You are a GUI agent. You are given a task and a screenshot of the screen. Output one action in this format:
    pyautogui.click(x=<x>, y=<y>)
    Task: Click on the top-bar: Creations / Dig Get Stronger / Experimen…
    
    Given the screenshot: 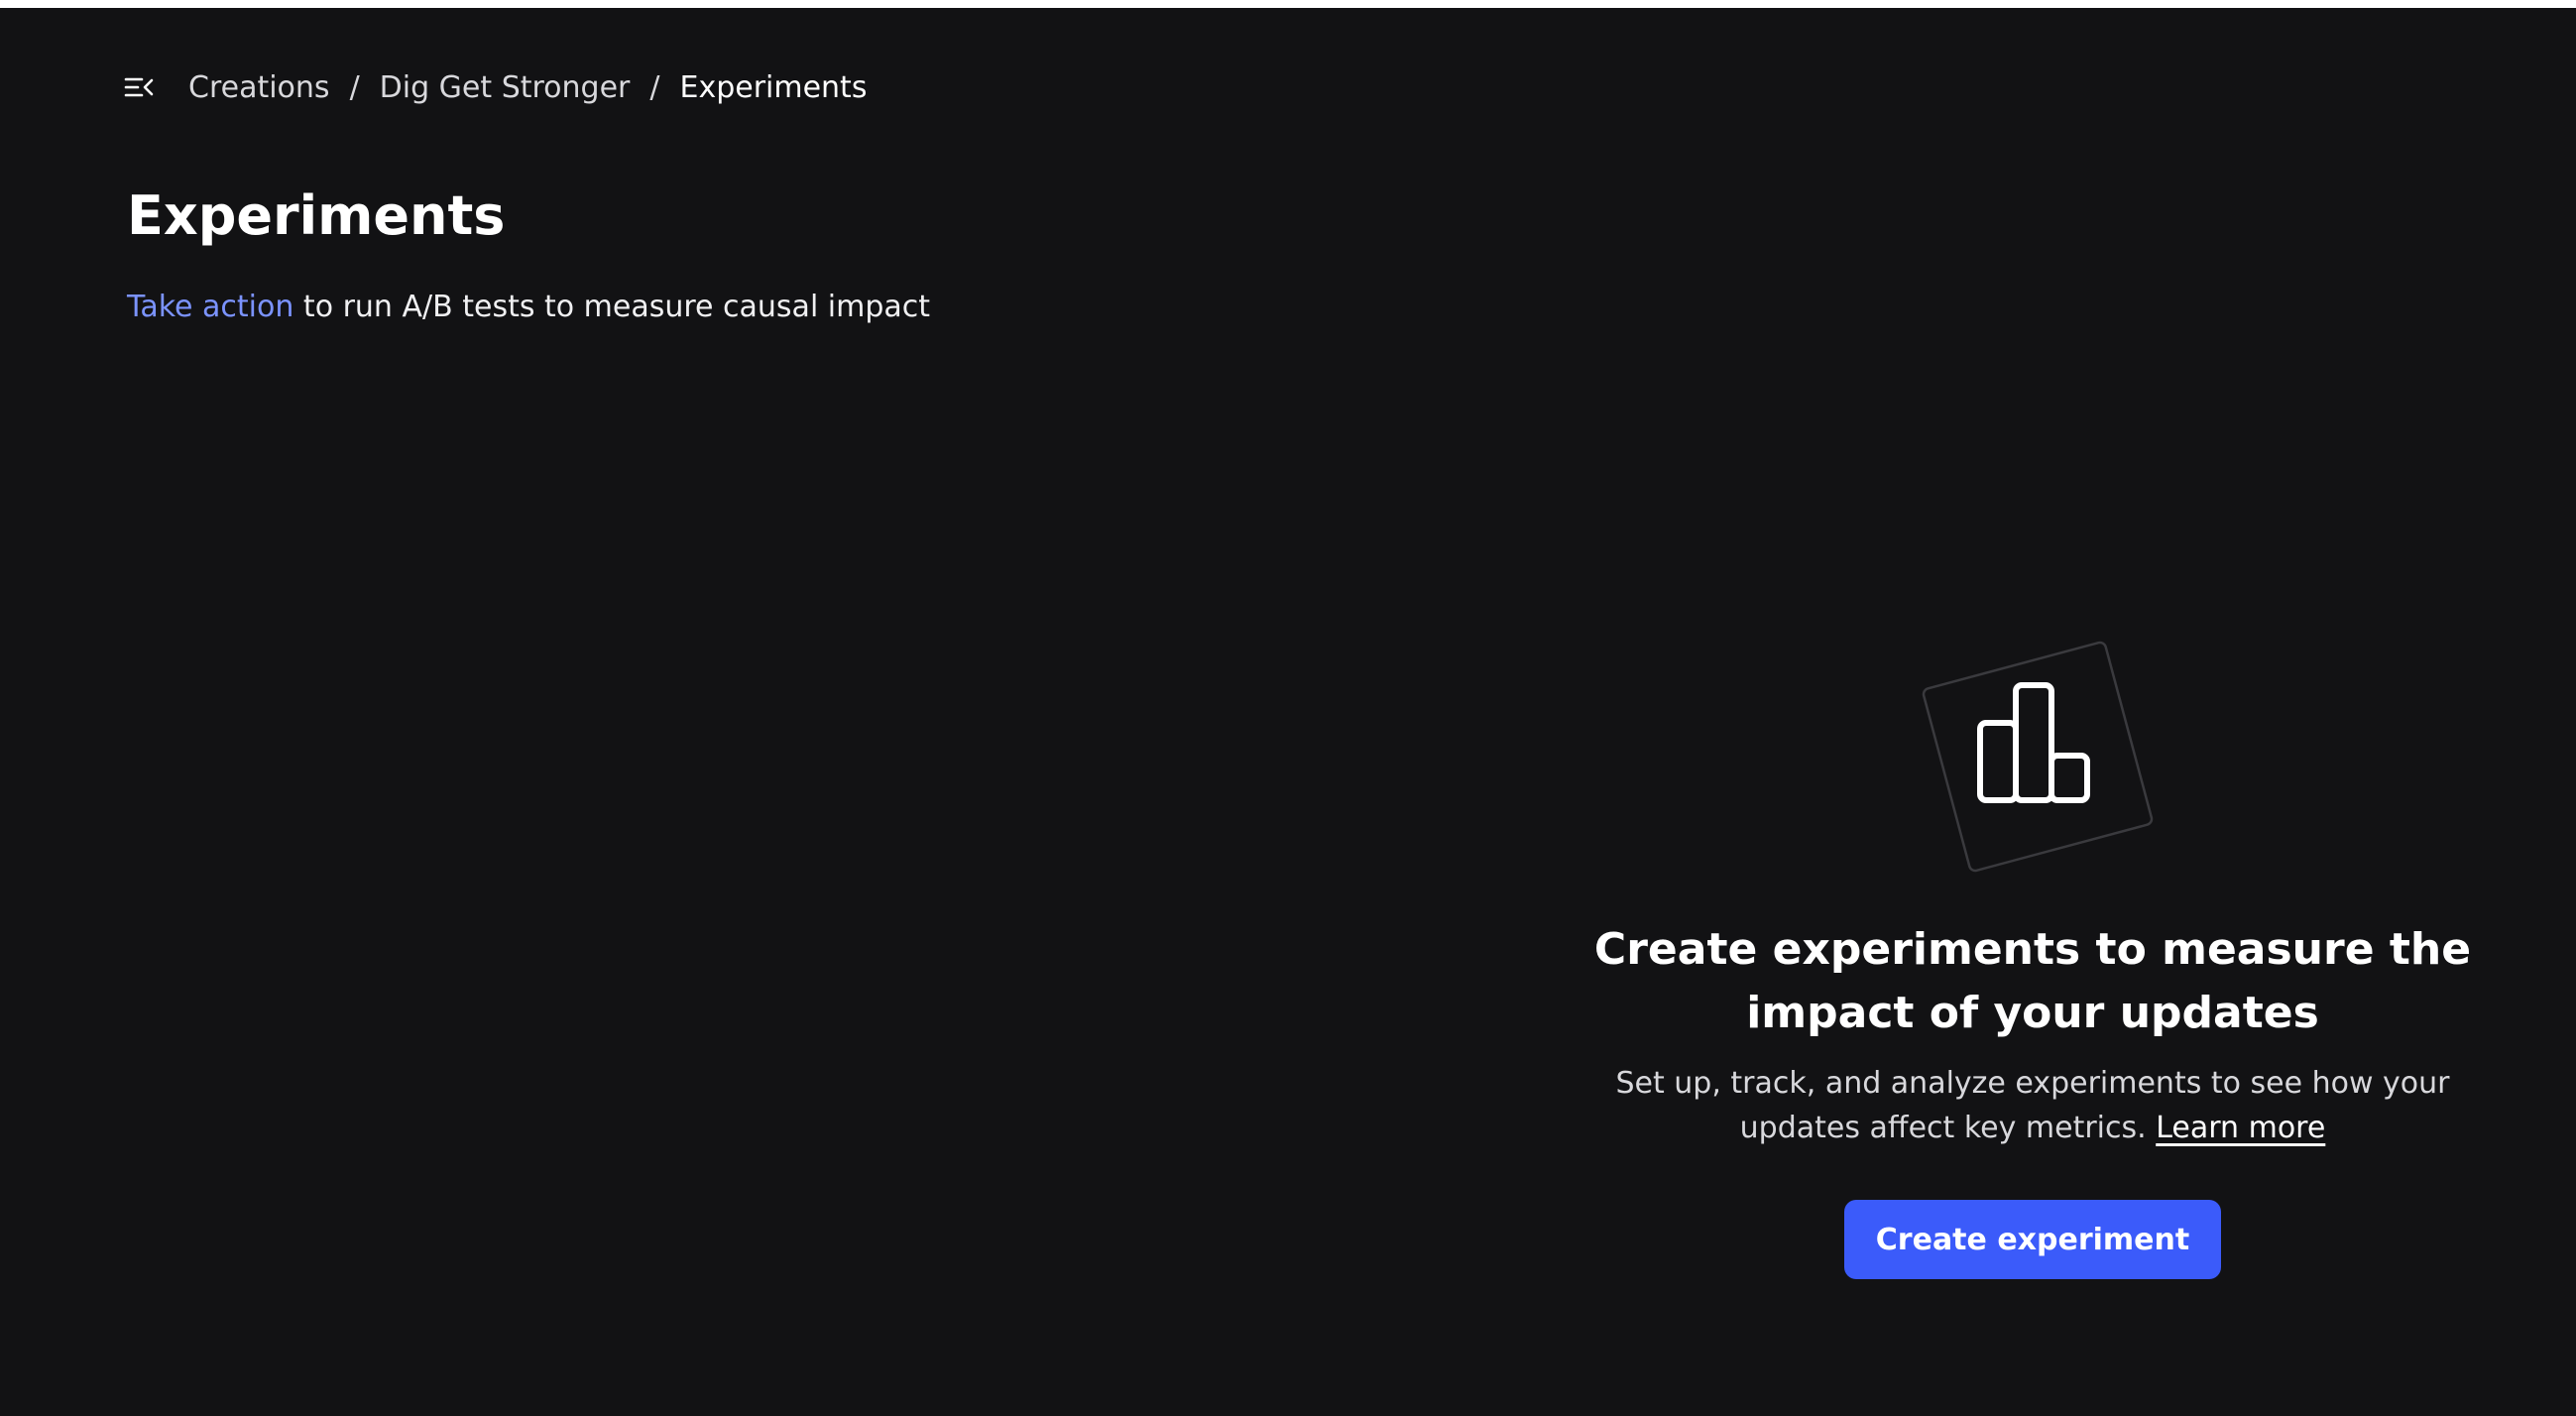 What is the action you would take?
    pyautogui.click(x=494, y=87)
    